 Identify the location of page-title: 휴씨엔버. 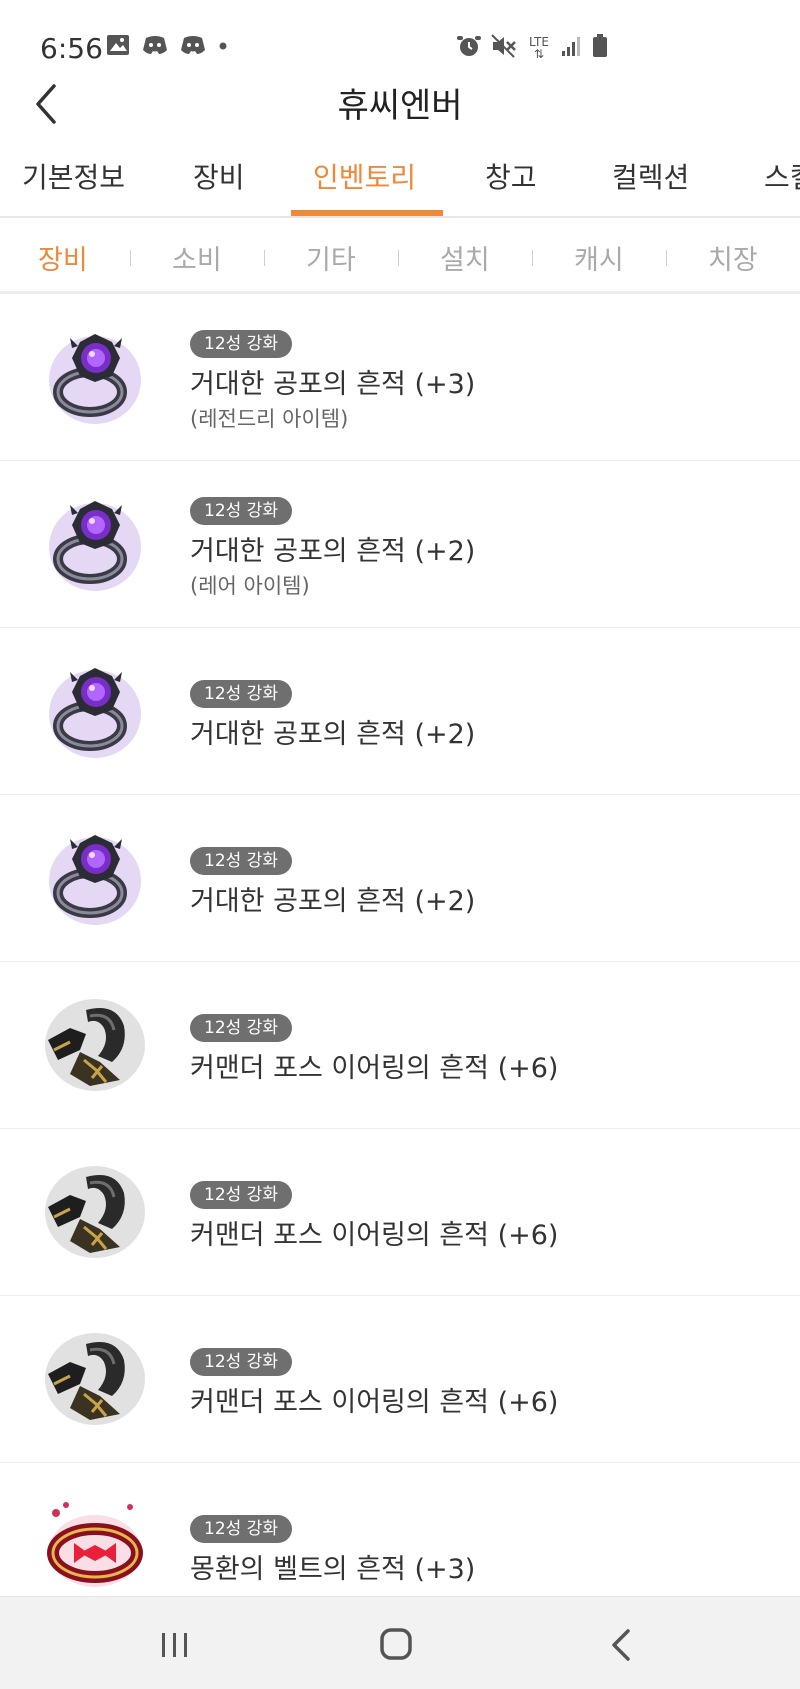
(400, 106).